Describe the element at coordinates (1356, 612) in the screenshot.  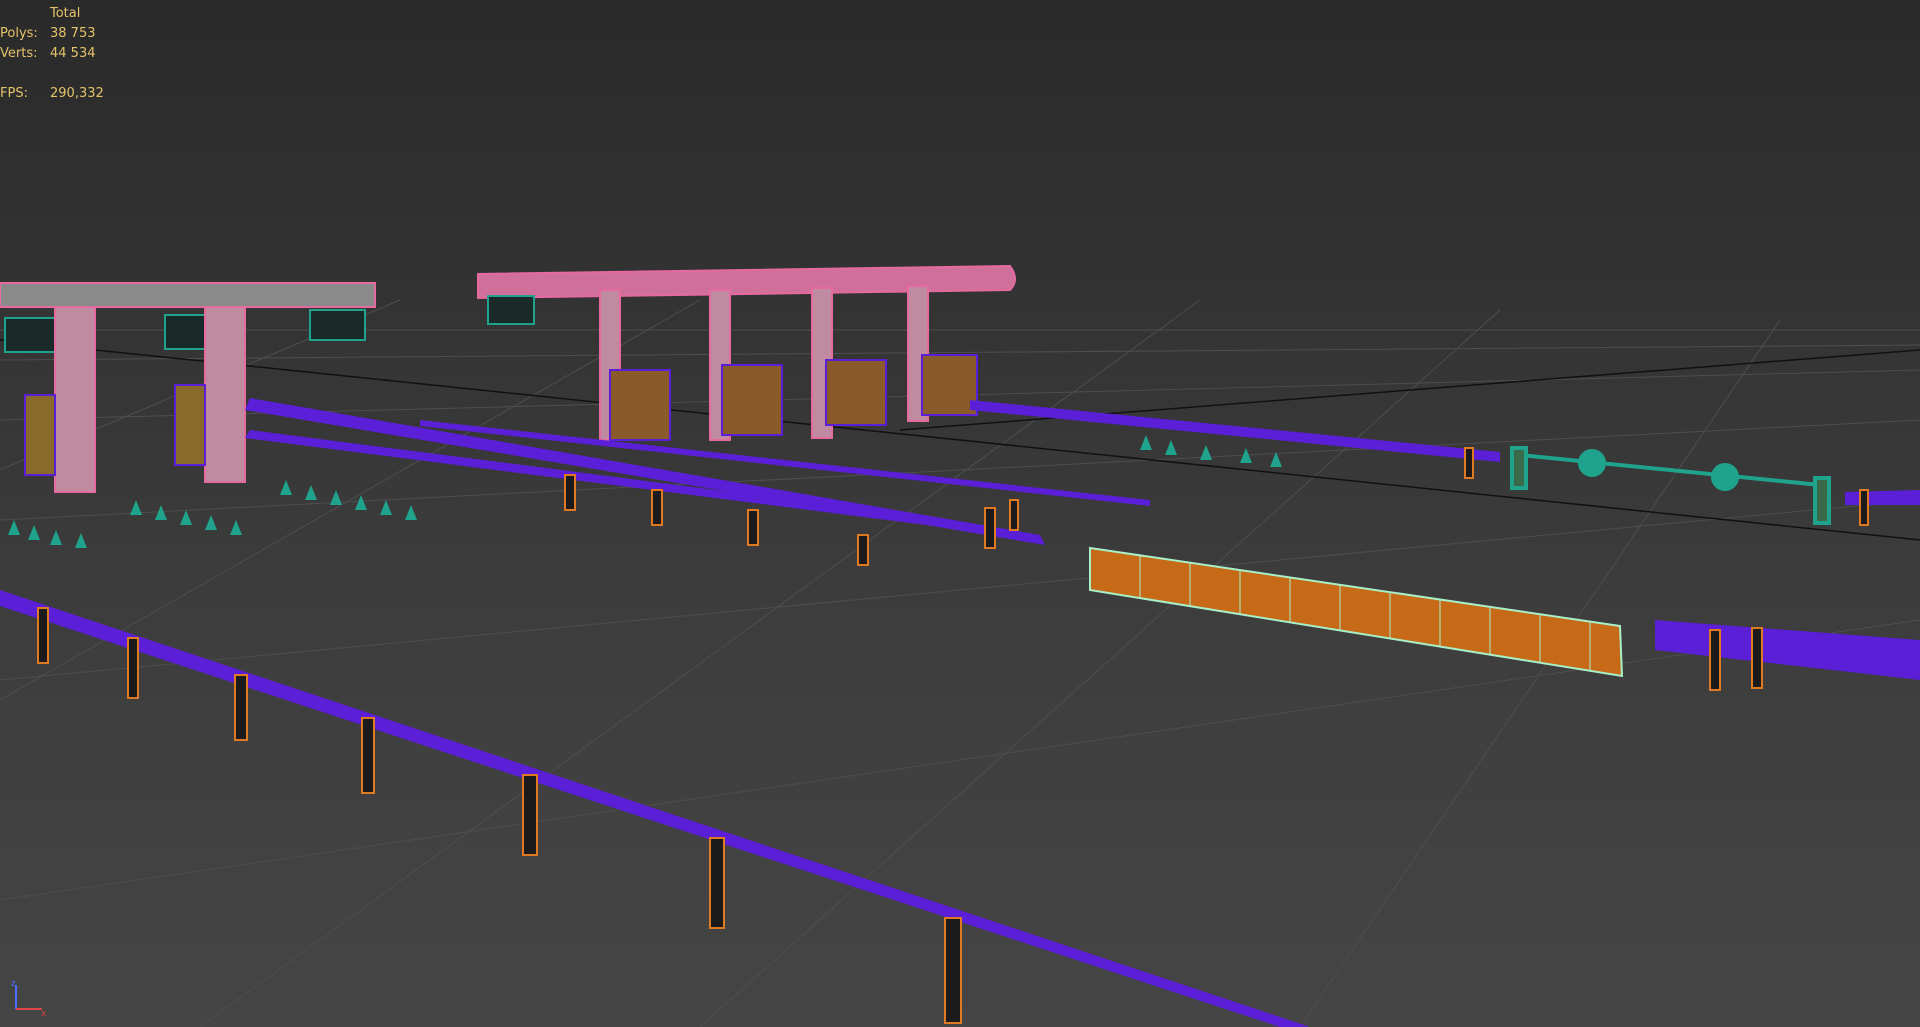
I see `jersey-barrier` at that location.